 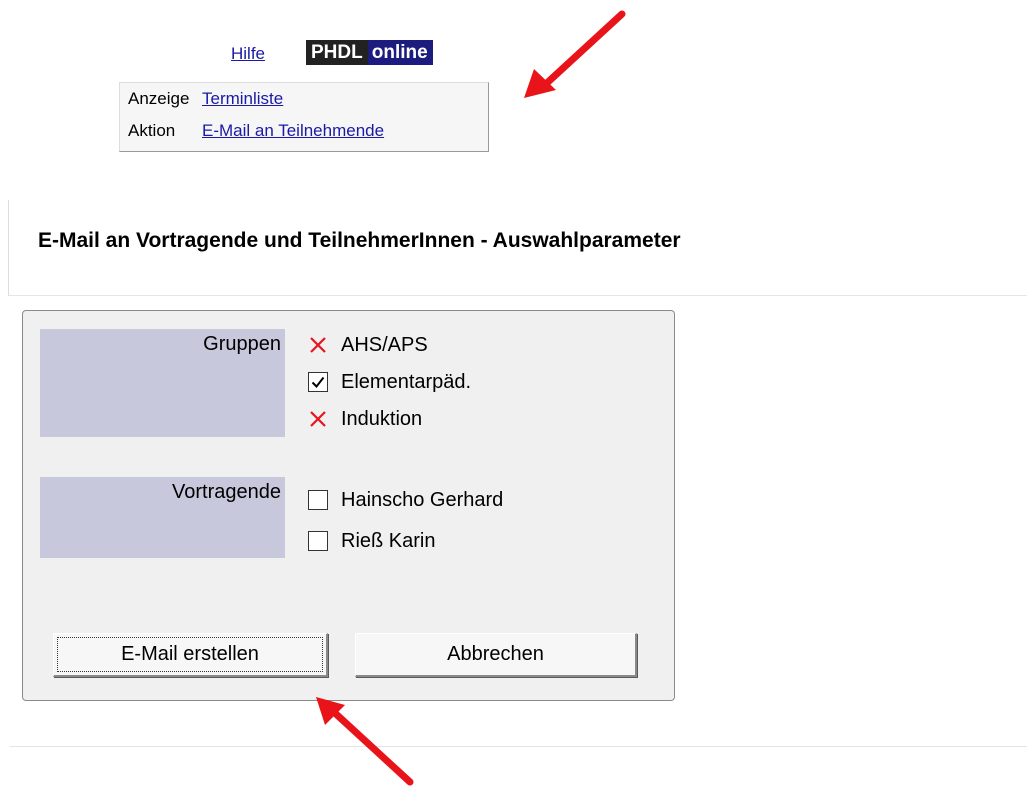 What do you see at coordinates (406, 381) in the screenshot?
I see `group-option-label: Elementarpäd.` at bounding box center [406, 381].